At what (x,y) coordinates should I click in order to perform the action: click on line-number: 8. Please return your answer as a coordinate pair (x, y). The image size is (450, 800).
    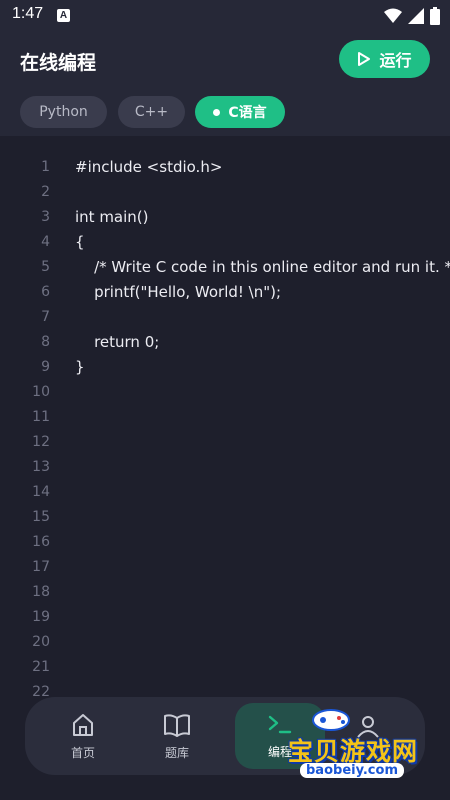
    Looking at the image, I should click on (45, 342).